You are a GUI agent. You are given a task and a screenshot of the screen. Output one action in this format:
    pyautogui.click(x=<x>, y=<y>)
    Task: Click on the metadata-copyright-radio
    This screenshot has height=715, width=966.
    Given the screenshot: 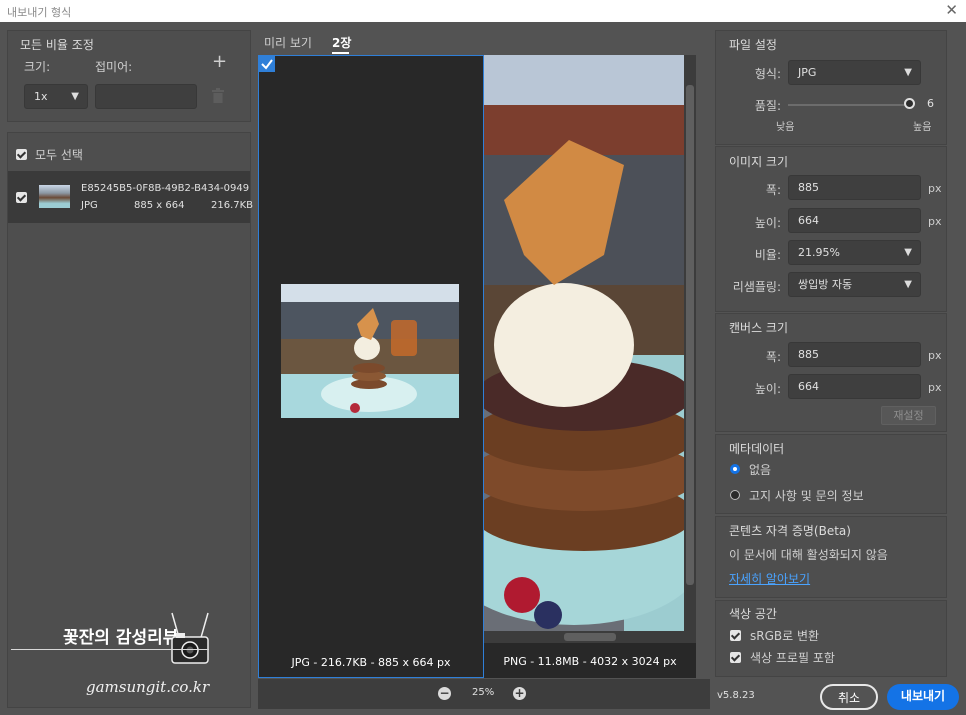 What is the action you would take?
    pyautogui.click(x=735, y=495)
    